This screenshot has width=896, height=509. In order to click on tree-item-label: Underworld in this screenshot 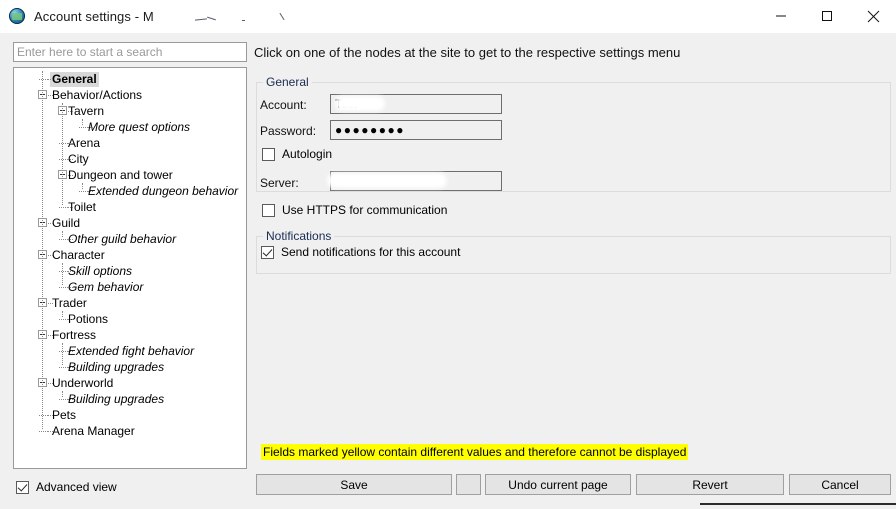, I will do `click(83, 382)`.